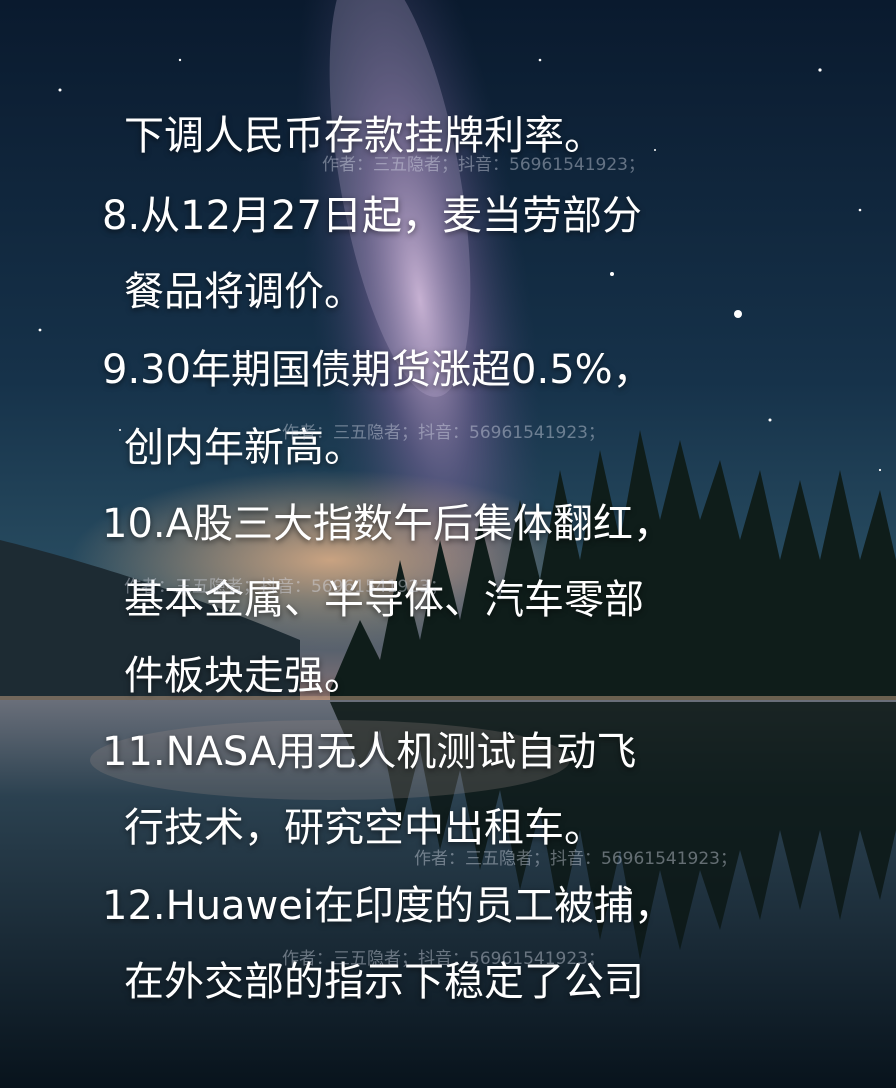 Image resolution: width=896 pixels, height=1088 pixels. What do you see at coordinates (372, 216) in the screenshot?
I see `text-line: 8.从12月27日起，麦当劳部分` at bounding box center [372, 216].